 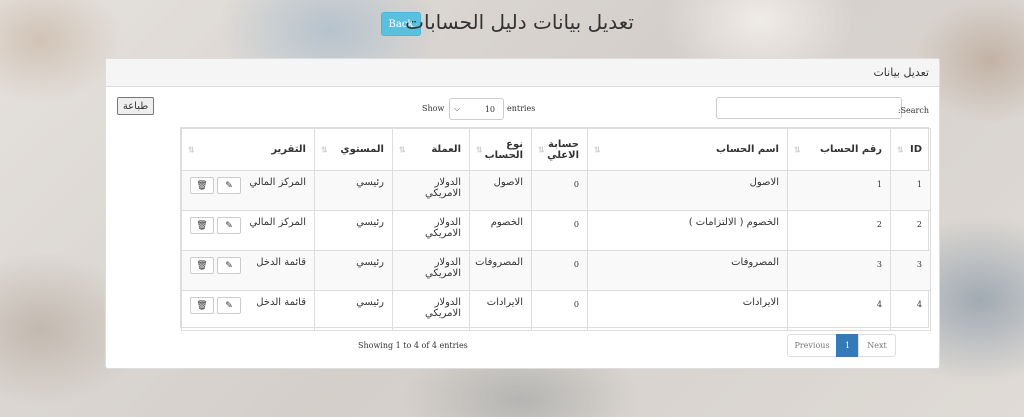 What do you see at coordinates (687, 190) in the screenshot?
I see `cell-account-name: الاصول` at bounding box center [687, 190].